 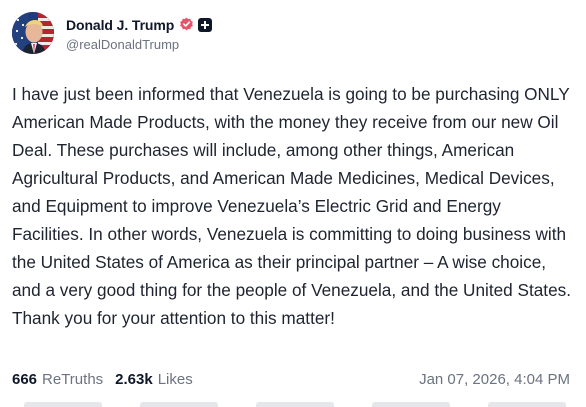 What do you see at coordinates (134, 379) in the screenshot?
I see `likes-count: 2.63k` at bounding box center [134, 379].